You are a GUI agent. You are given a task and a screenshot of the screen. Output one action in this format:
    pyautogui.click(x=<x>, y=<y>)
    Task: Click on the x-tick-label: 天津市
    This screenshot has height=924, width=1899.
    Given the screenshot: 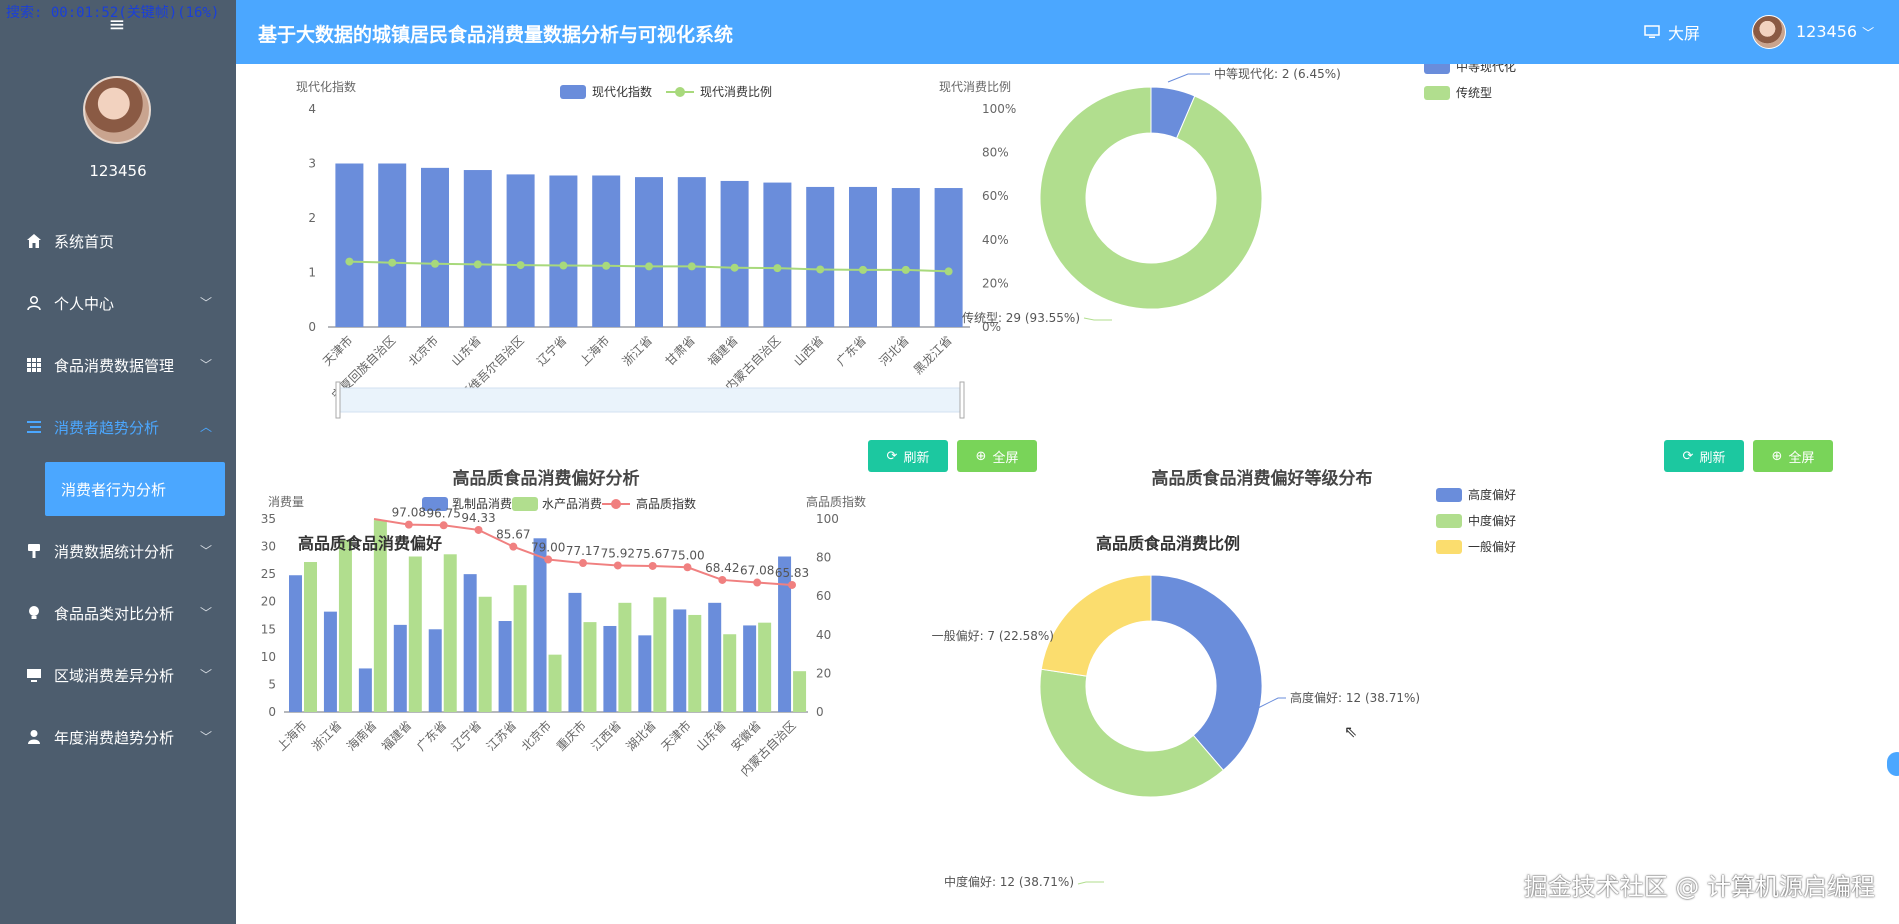 What is the action you would take?
    pyautogui.click(x=676, y=736)
    